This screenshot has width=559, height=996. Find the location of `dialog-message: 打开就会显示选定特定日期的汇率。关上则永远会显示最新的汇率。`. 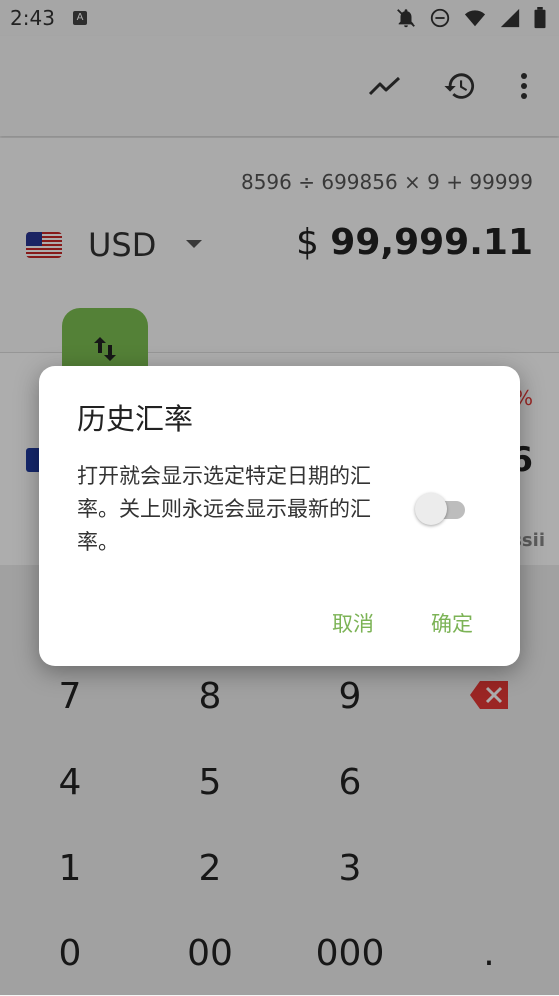

dialog-message: 打开就会显示选定特定日期的汇率。关上则永远会显示最新的汇率。 is located at coordinates (224, 509).